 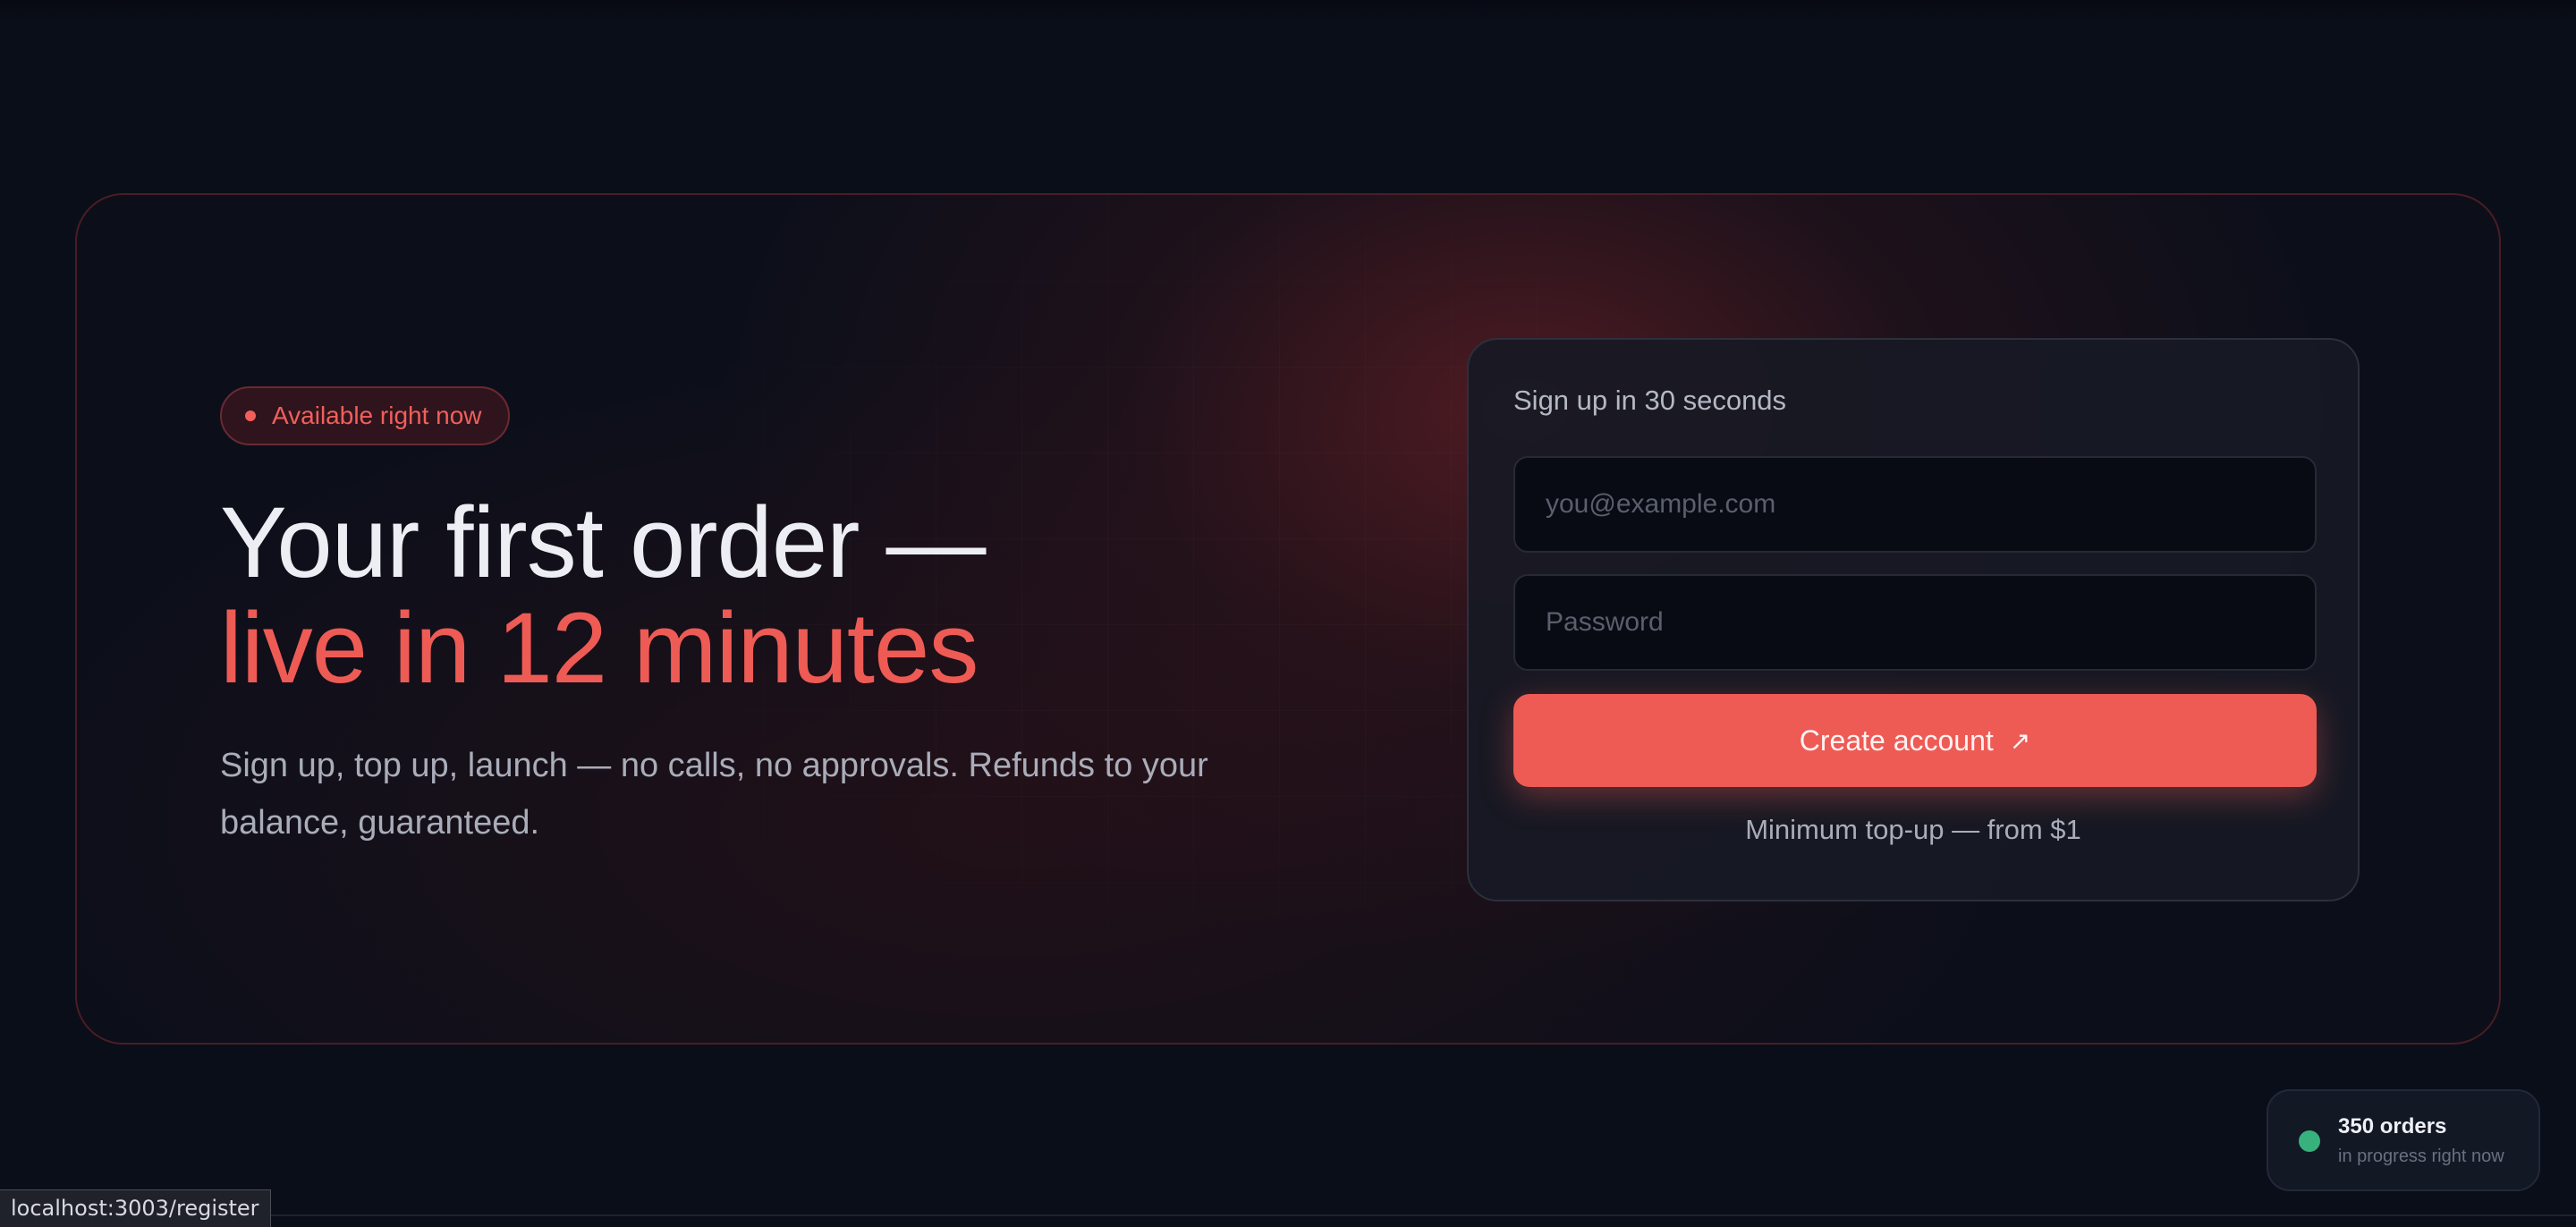 I want to click on live-indicator-icon, so click(x=2309, y=1141).